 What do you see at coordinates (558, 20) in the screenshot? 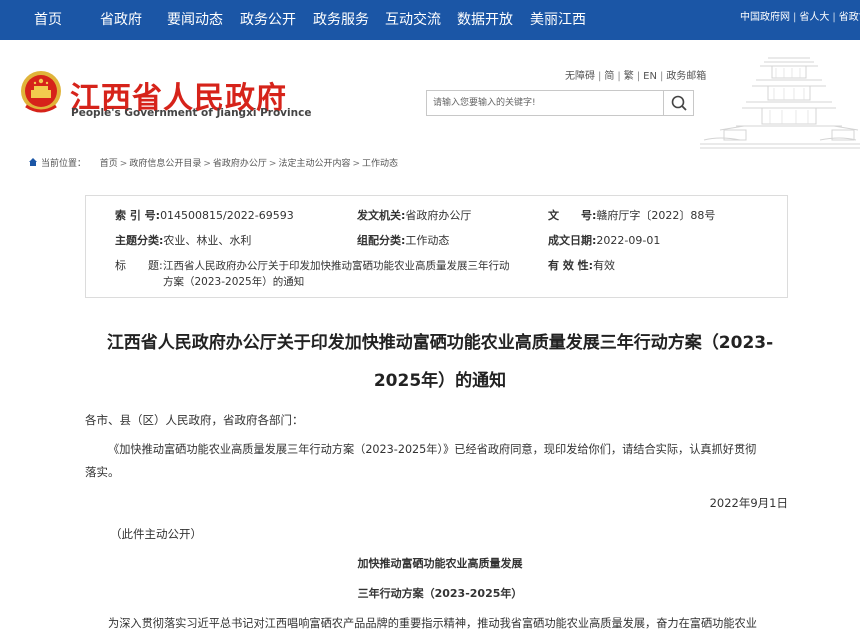
I see `nav-item-beautiful-jiangxi: 美丽江西` at bounding box center [558, 20].